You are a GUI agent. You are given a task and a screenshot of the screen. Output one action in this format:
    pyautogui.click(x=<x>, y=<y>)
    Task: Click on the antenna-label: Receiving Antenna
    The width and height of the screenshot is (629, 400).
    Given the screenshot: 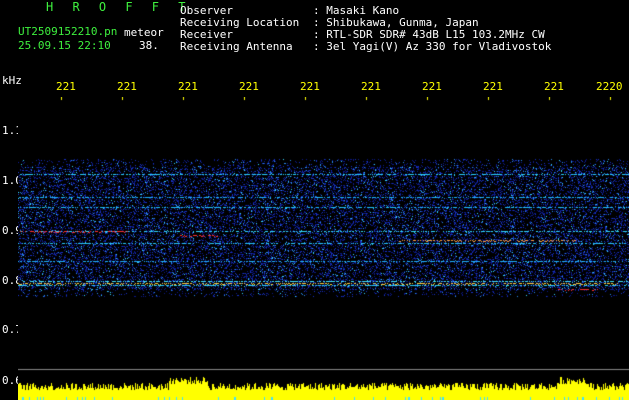 What is the action you would take?
    pyautogui.click(x=236, y=46)
    